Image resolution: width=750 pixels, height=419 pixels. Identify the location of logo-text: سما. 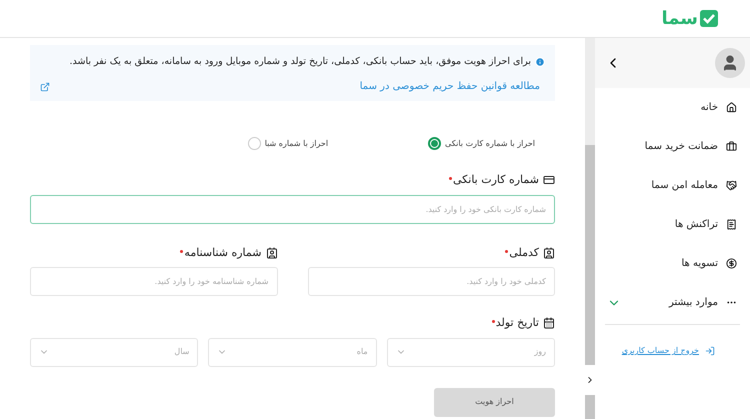
(679, 19).